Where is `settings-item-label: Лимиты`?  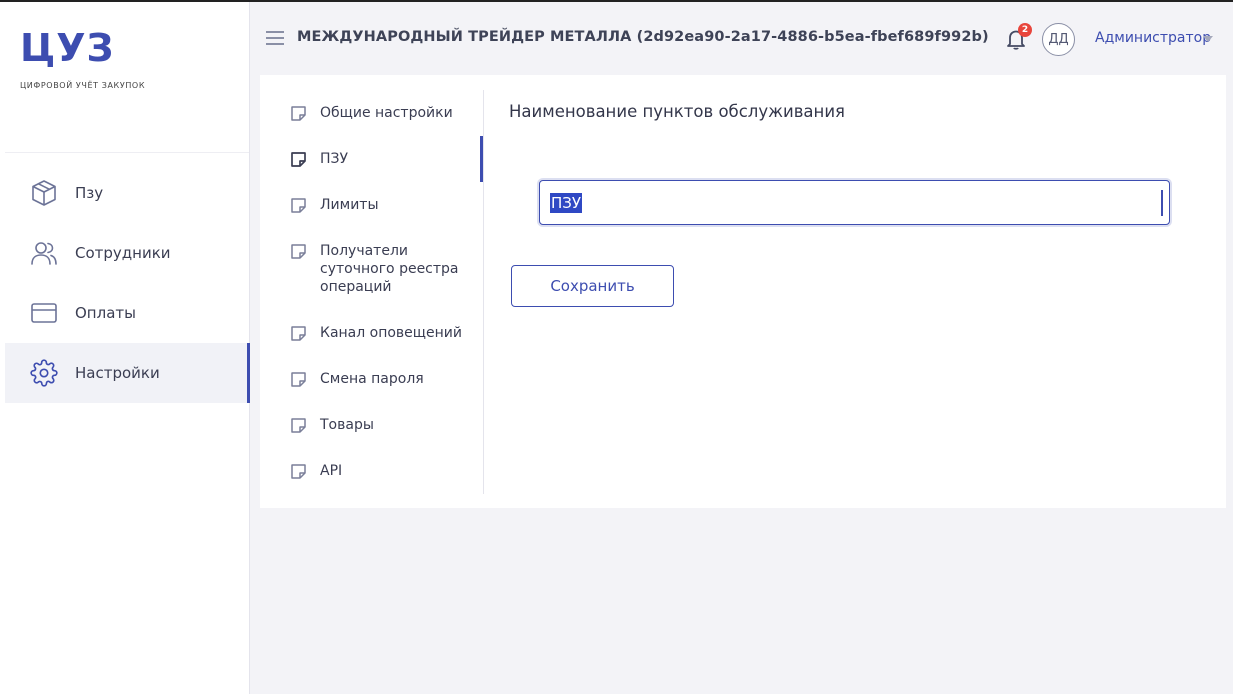
settings-item-label: Лимиты is located at coordinates (349, 205).